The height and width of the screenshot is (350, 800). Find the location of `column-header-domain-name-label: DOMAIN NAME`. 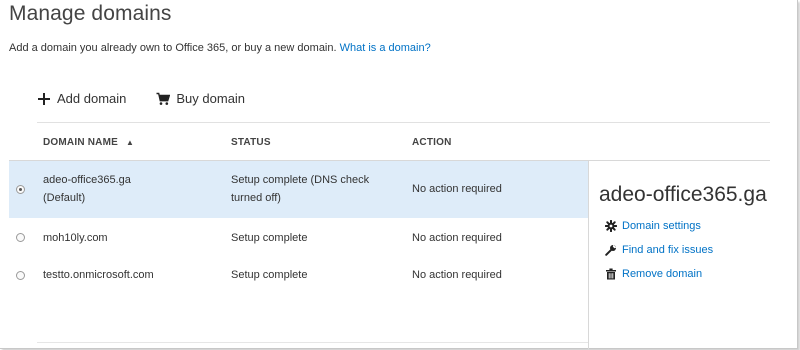

column-header-domain-name-label: DOMAIN NAME is located at coordinates (80, 142).